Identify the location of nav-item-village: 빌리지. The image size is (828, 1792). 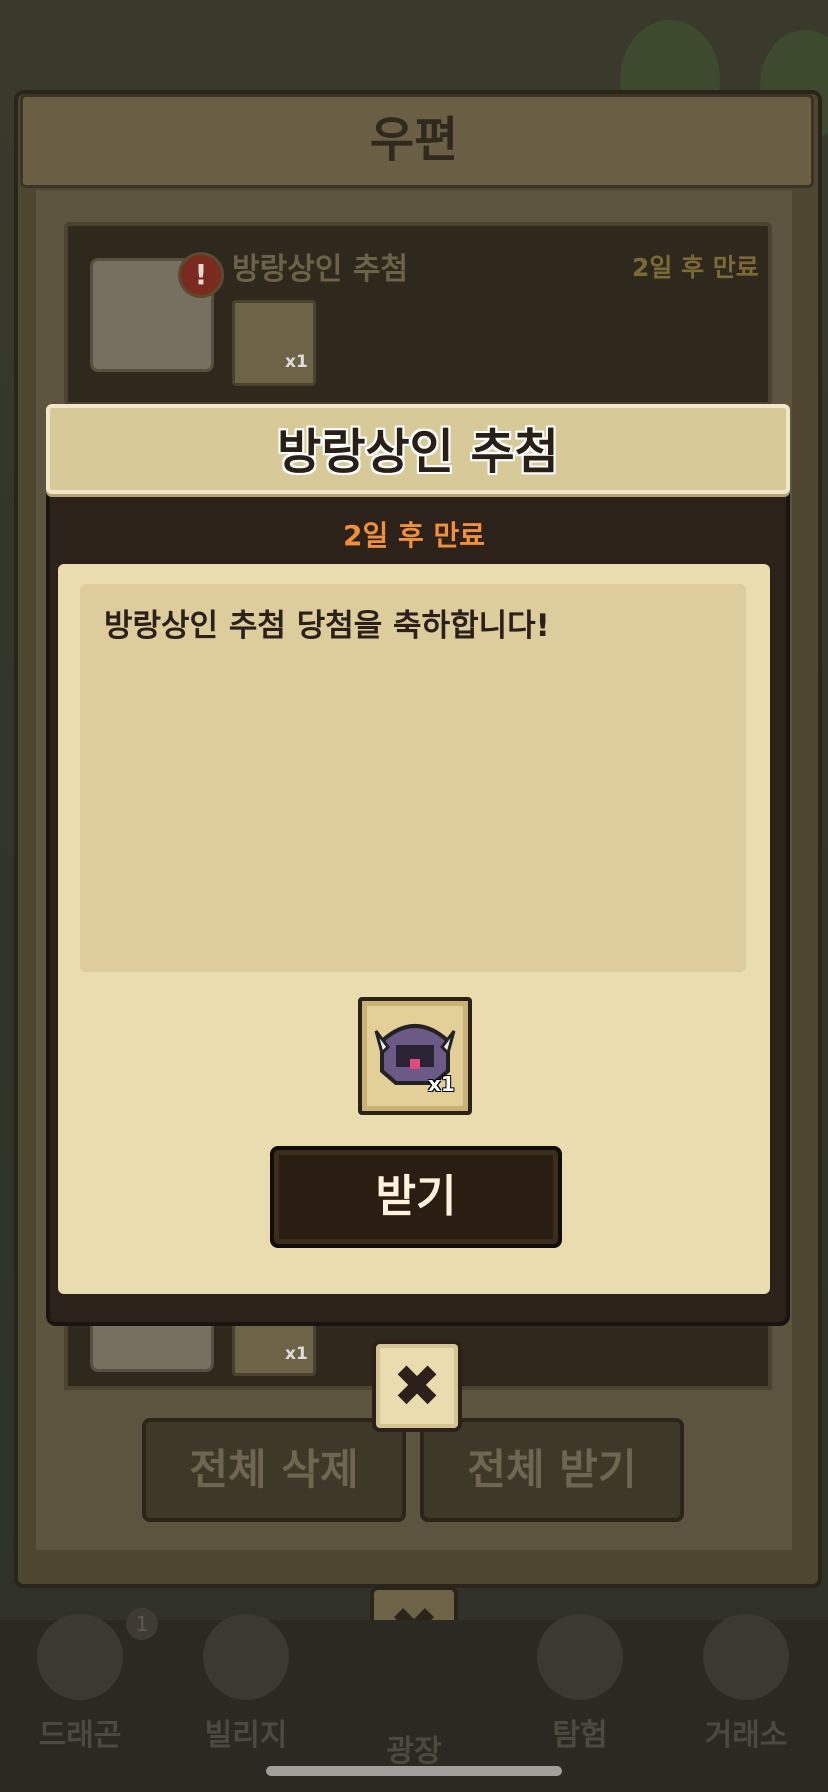
(246, 1684).